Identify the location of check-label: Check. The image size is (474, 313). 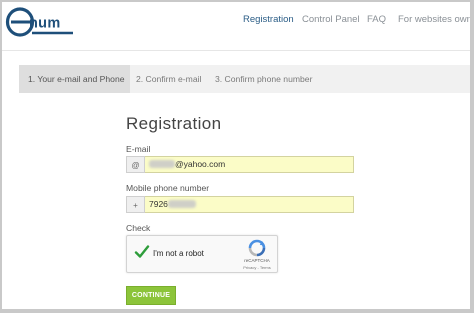
(138, 228).